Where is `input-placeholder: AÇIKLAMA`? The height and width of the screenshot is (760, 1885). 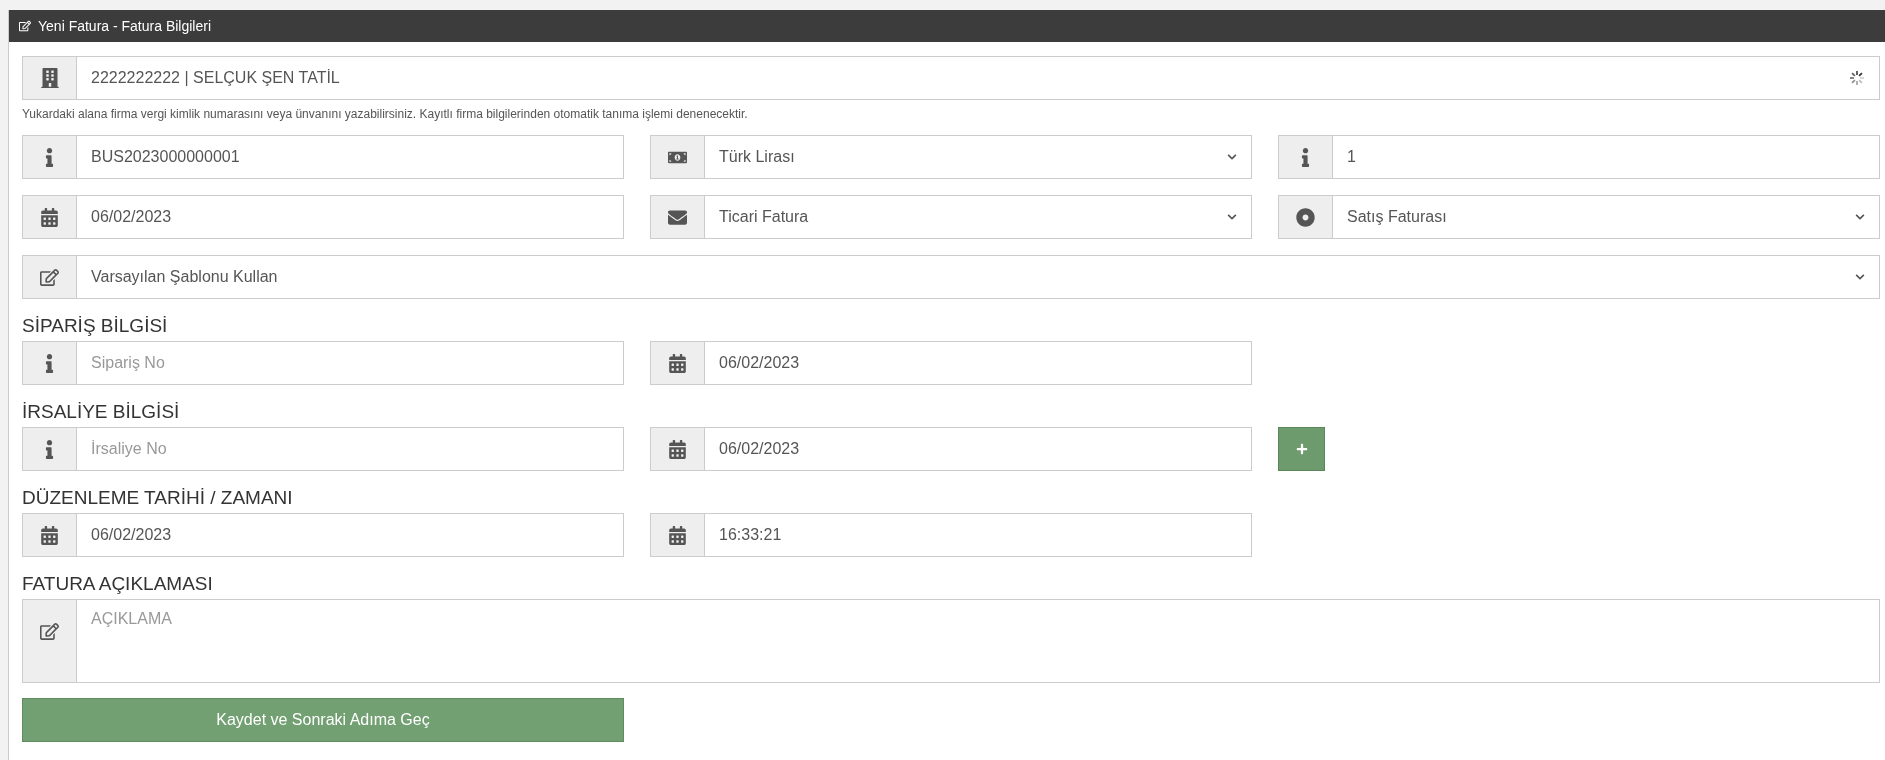
input-placeholder: AÇIKLAMA is located at coordinates (131, 618).